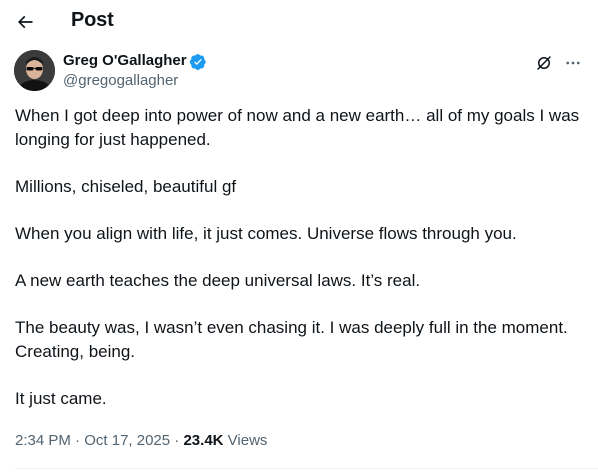 This screenshot has height=472, width=598. Describe the element at coordinates (126, 186) in the screenshot. I see `post-paragraph: Millions, chiseled, beautiful gf` at that location.